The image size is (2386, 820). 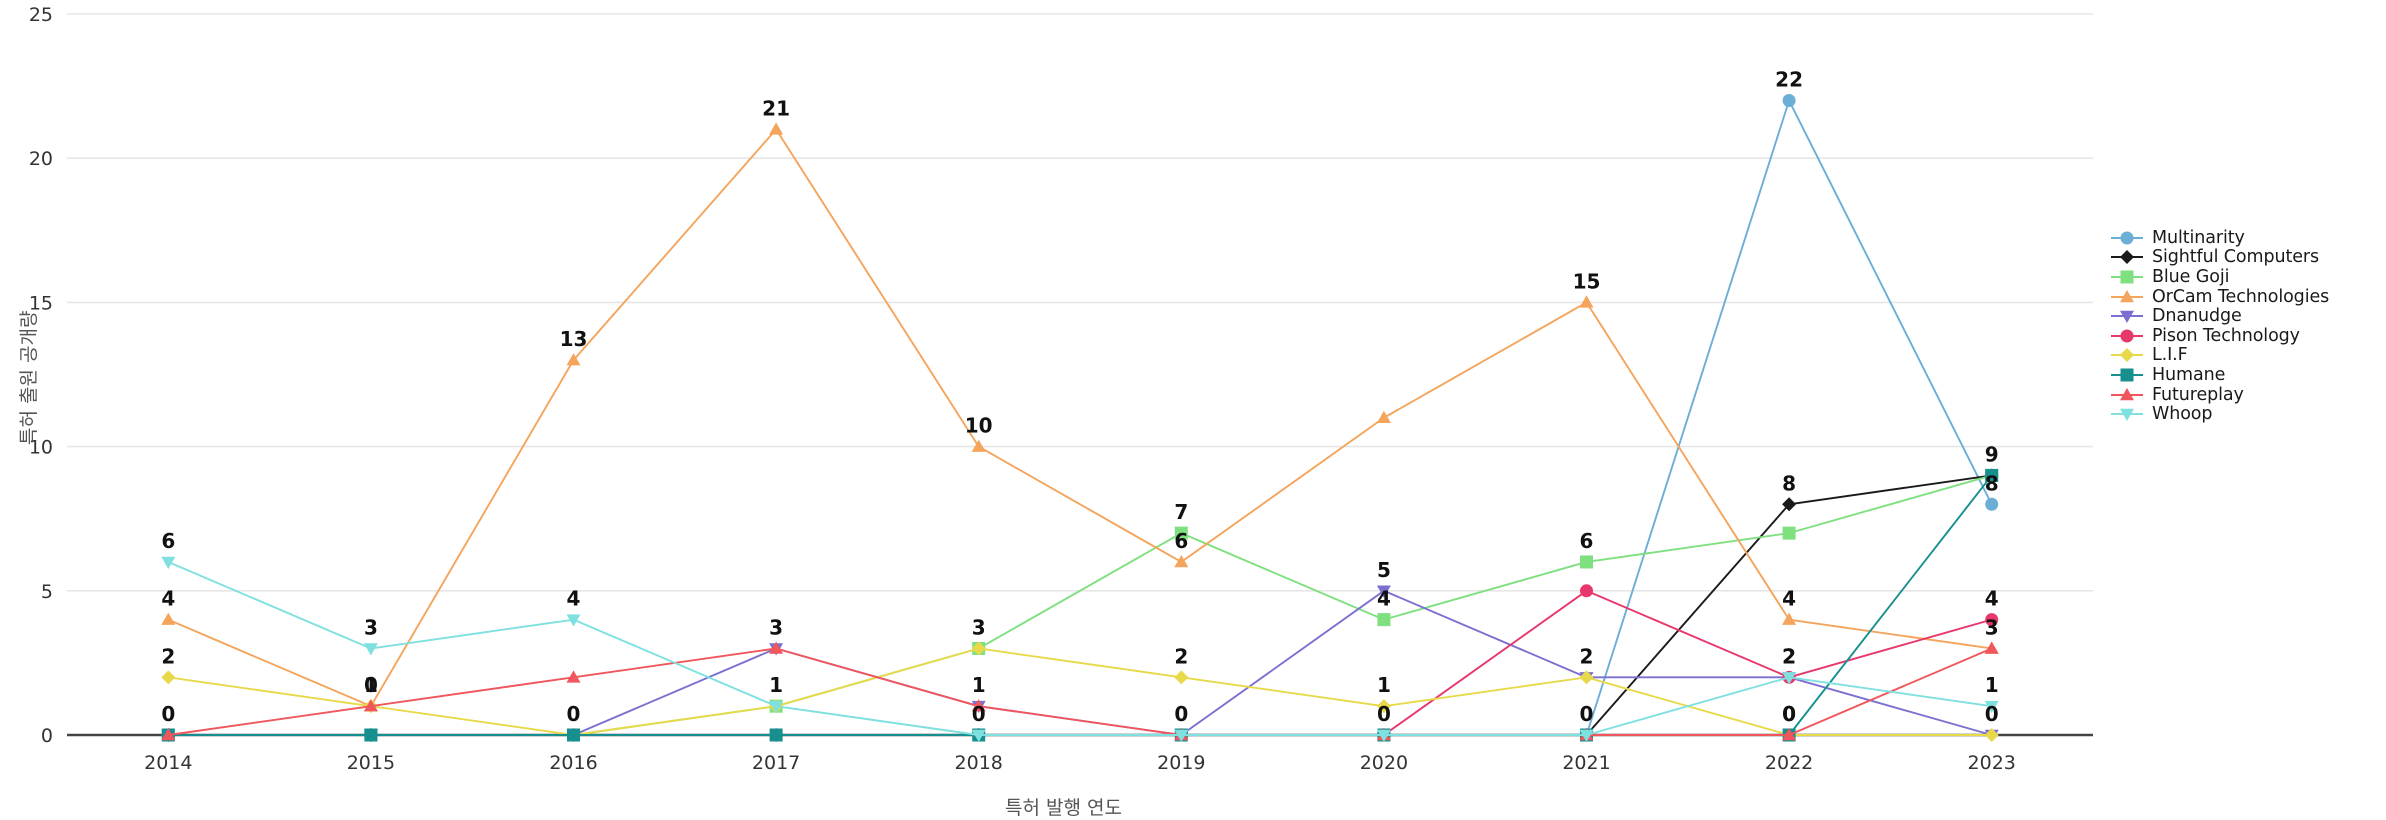 I want to click on y-tick-label: 0, so click(x=47, y=736).